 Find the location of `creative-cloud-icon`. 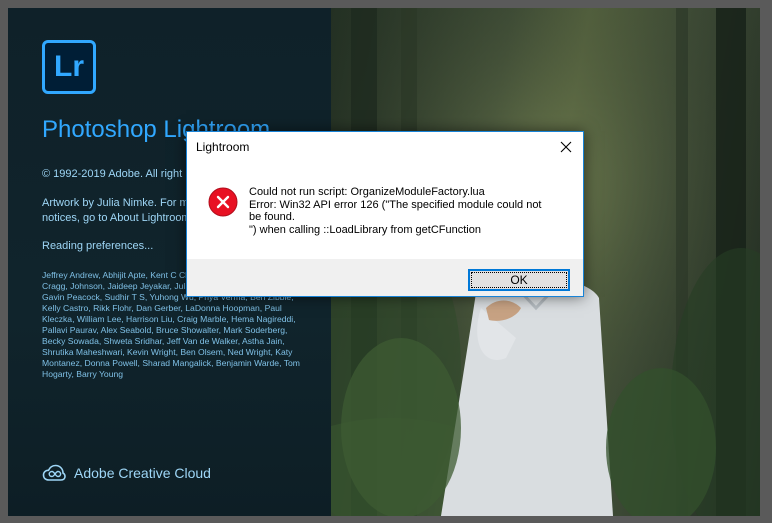

creative-cloud-icon is located at coordinates (54, 472).